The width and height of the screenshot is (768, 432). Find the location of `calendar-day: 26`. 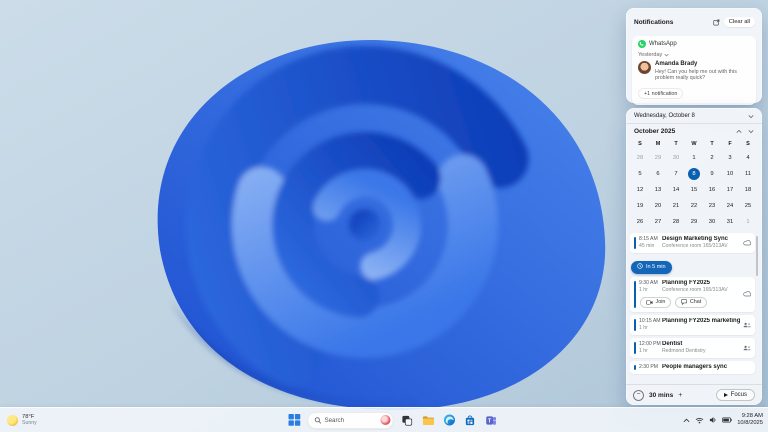

calendar-day: 26 is located at coordinates (640, 222).